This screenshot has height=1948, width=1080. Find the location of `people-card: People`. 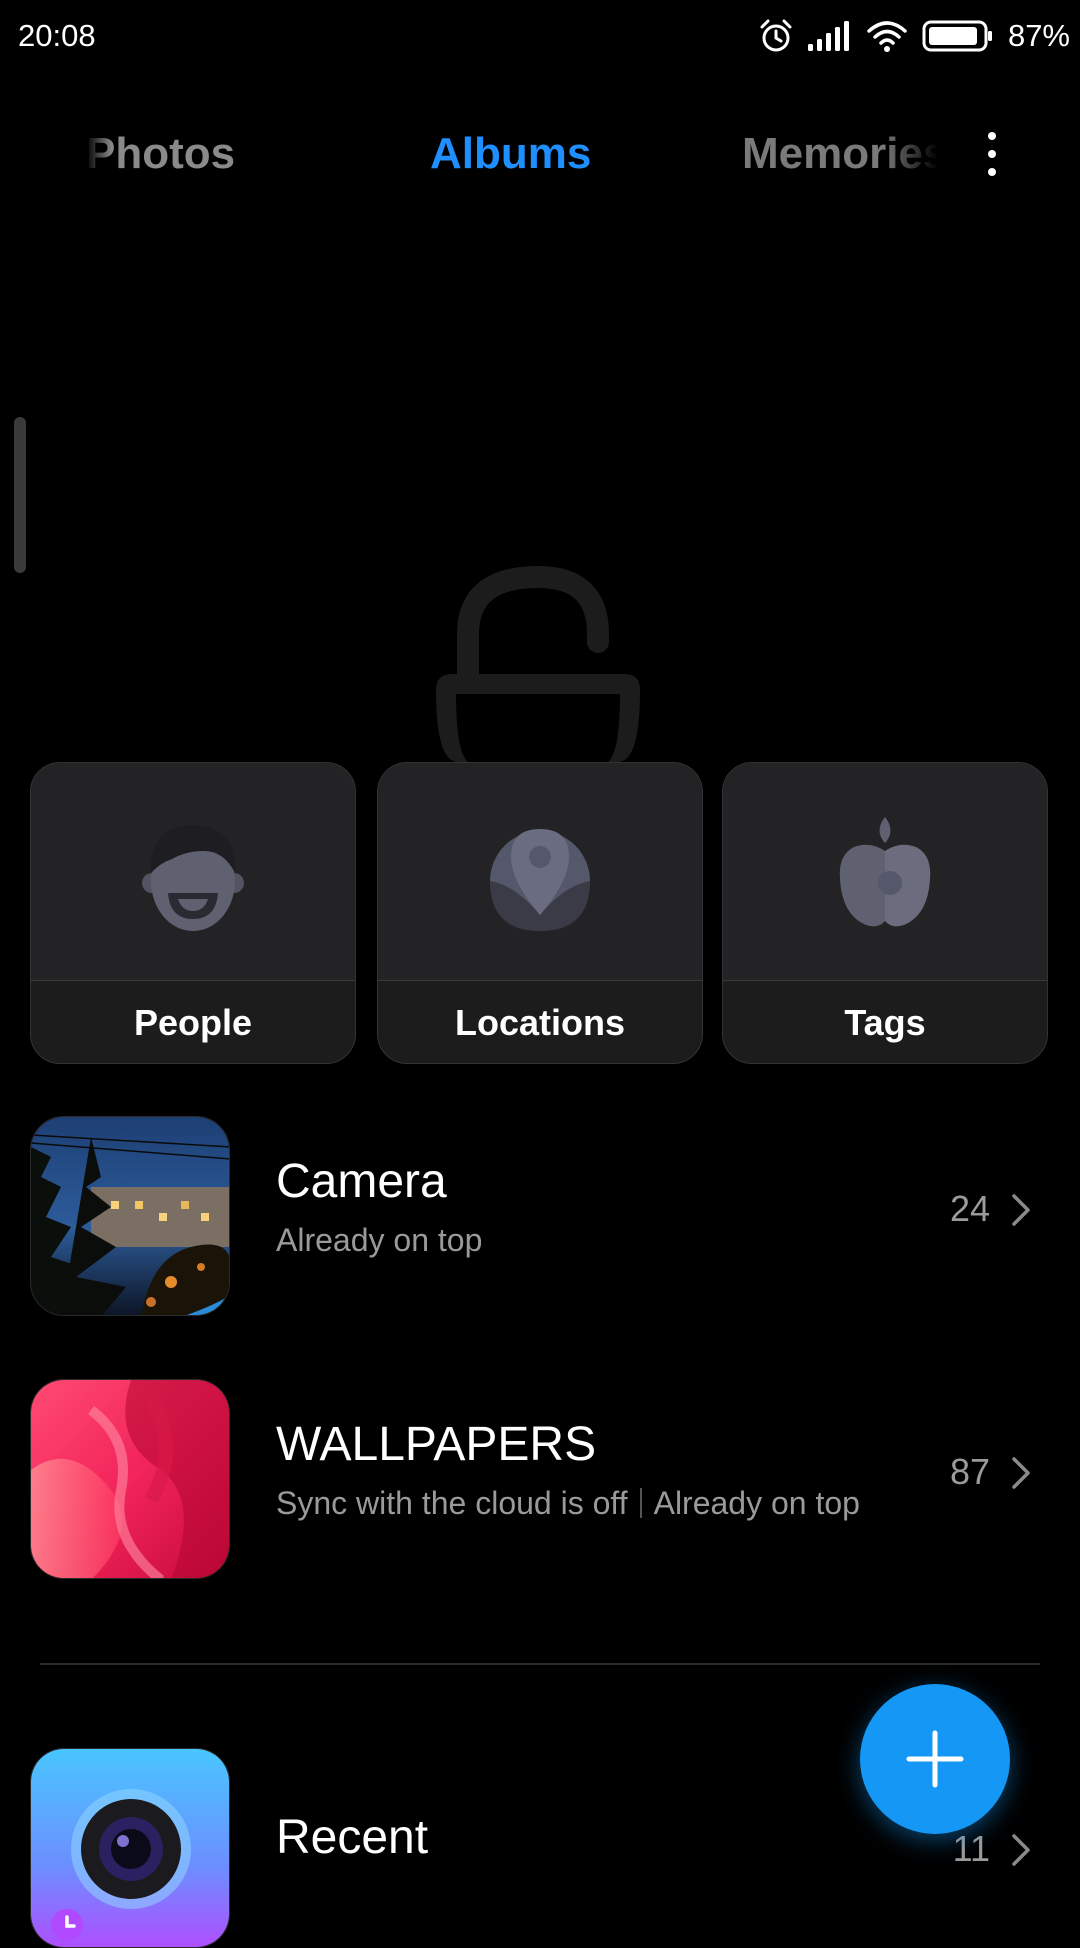

people-card: People is located at coordinates (193, 913).